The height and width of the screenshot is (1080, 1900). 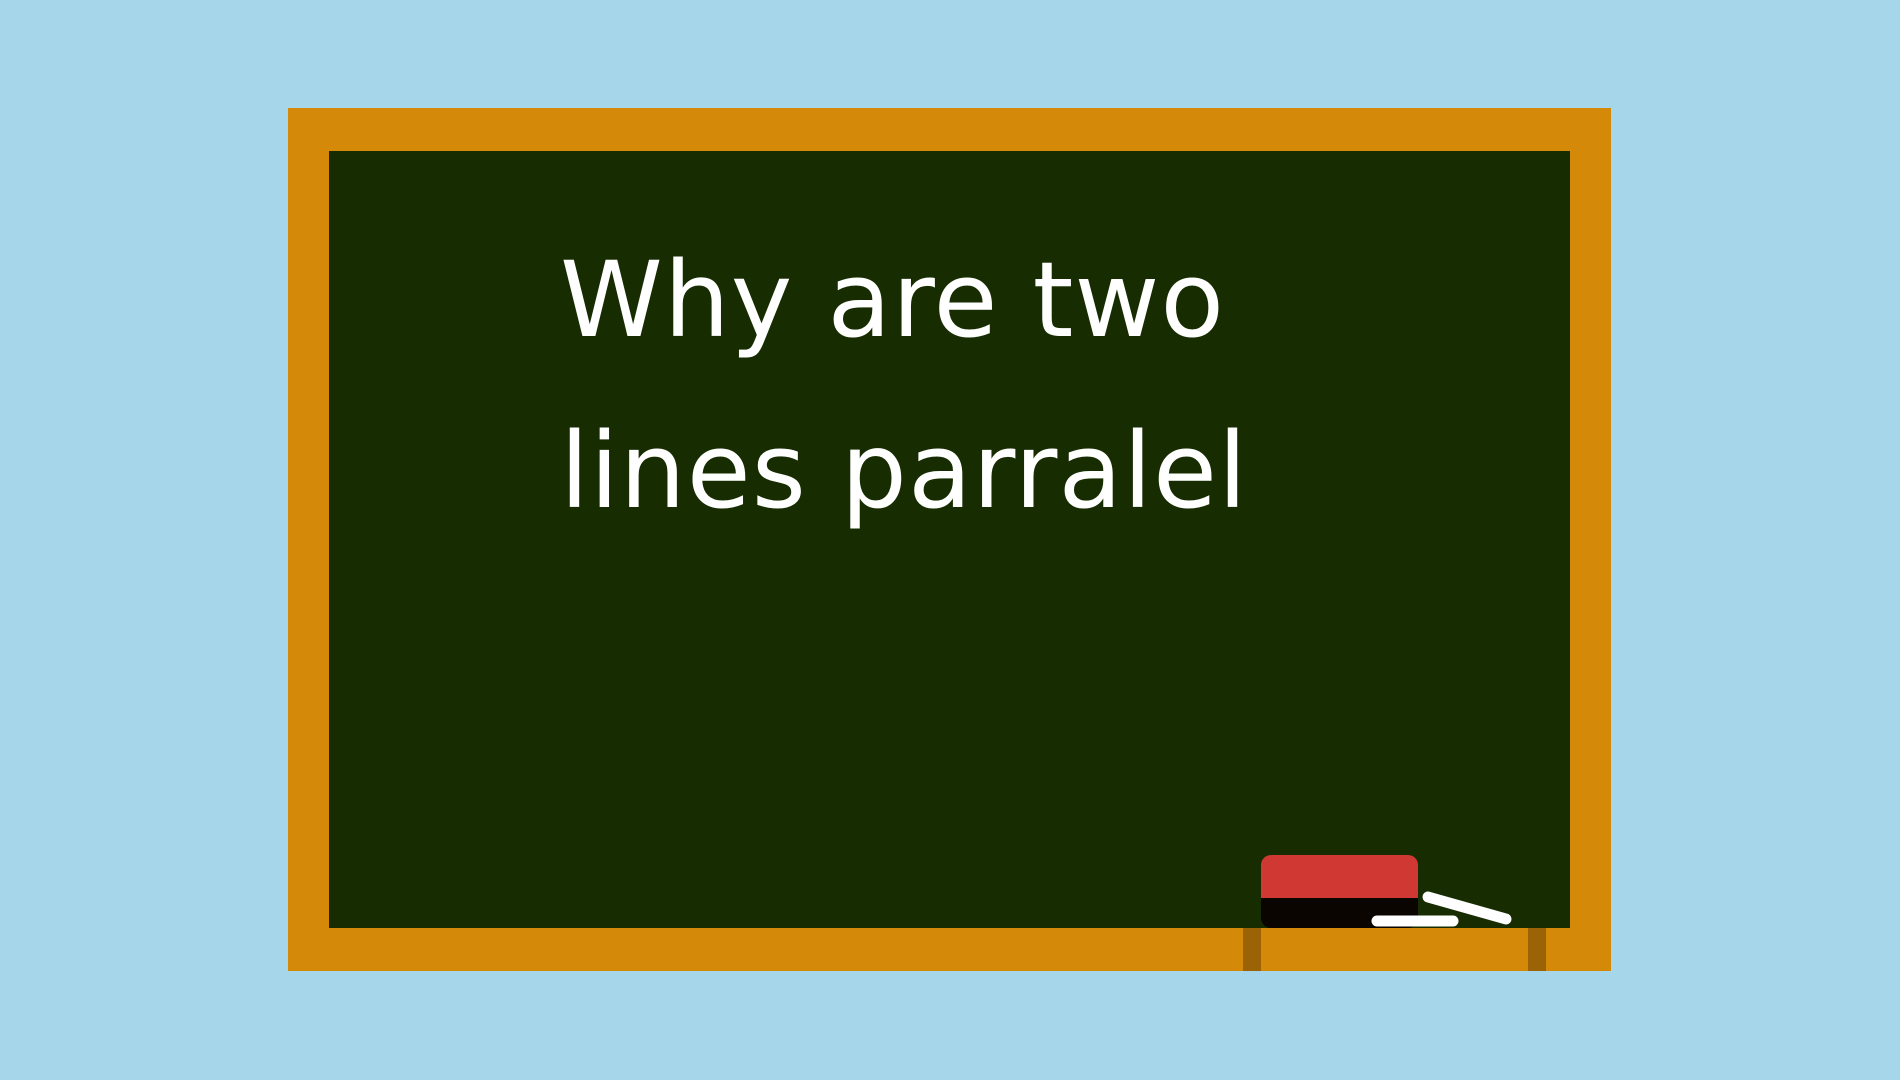 I want to click on tray-bracket-right, so click(x=1537, y=949).